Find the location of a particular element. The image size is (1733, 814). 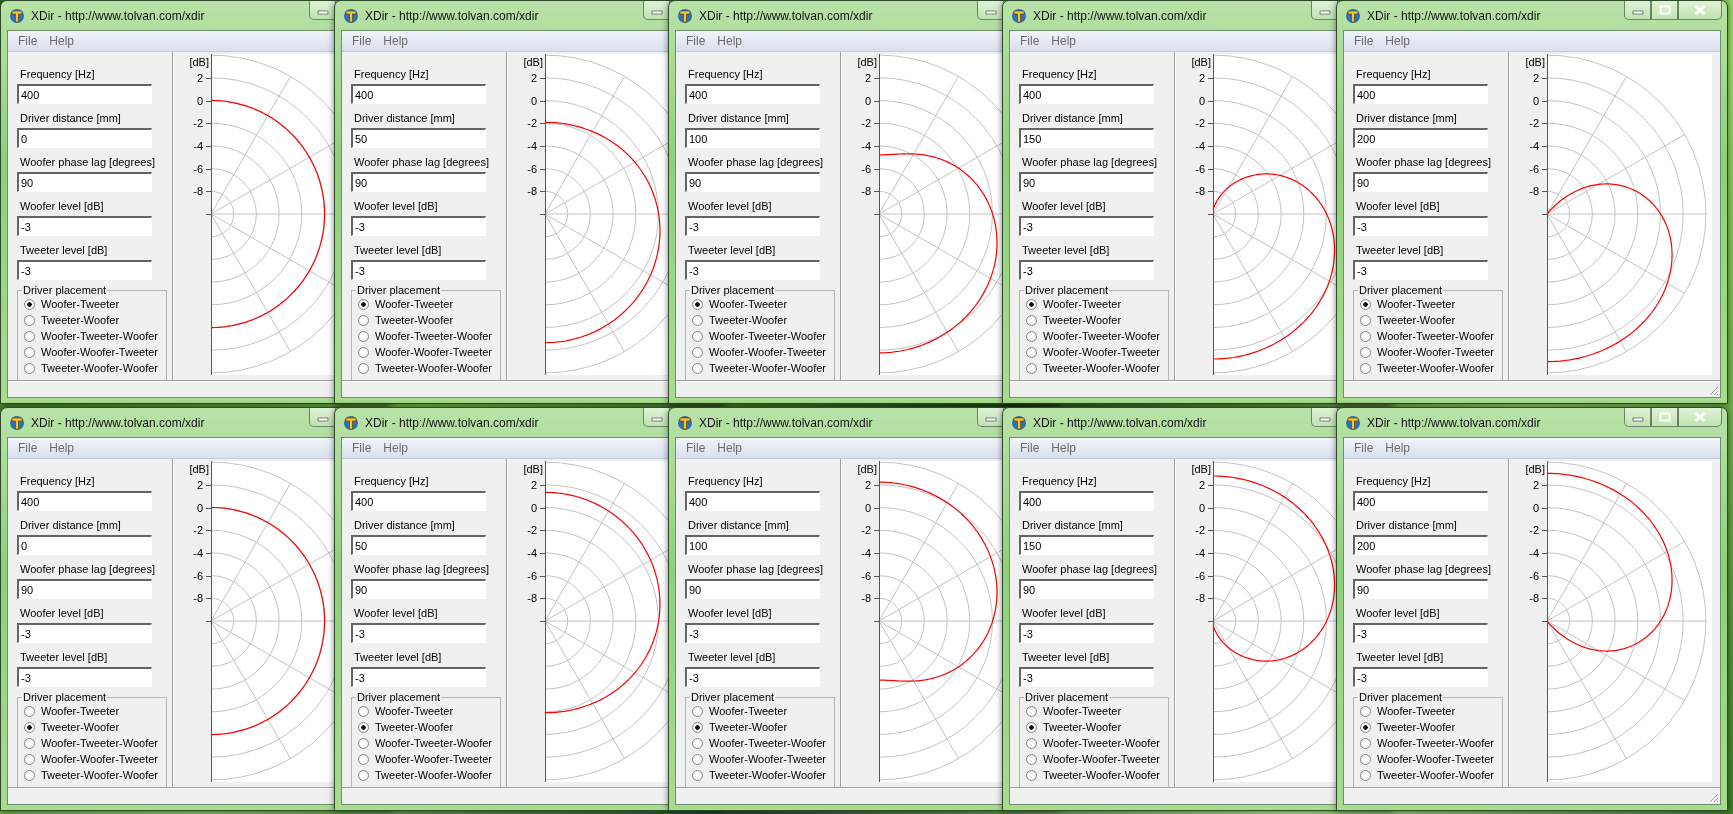

input-field: 200 is located at coordinates (1420, 138).